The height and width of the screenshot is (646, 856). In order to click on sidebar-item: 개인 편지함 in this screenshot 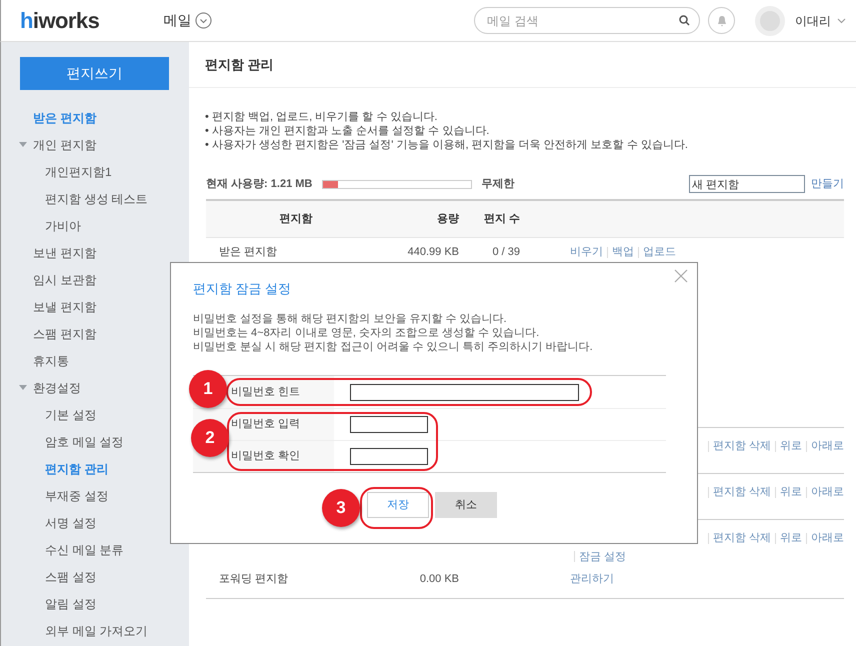, I will do `click(64, 145)`.